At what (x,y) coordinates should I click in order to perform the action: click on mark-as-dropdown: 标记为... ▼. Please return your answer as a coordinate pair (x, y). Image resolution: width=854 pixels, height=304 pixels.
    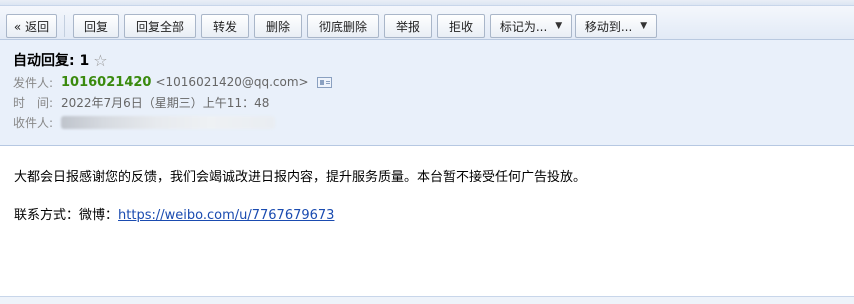
    Looking at the image, I should click on (531, 26).